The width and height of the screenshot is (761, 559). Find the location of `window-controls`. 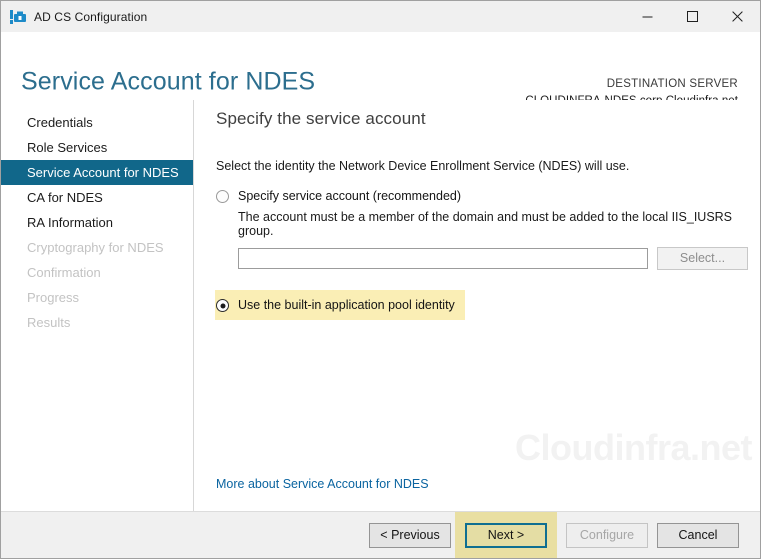

window-controls is located at coordinates (692, 16).